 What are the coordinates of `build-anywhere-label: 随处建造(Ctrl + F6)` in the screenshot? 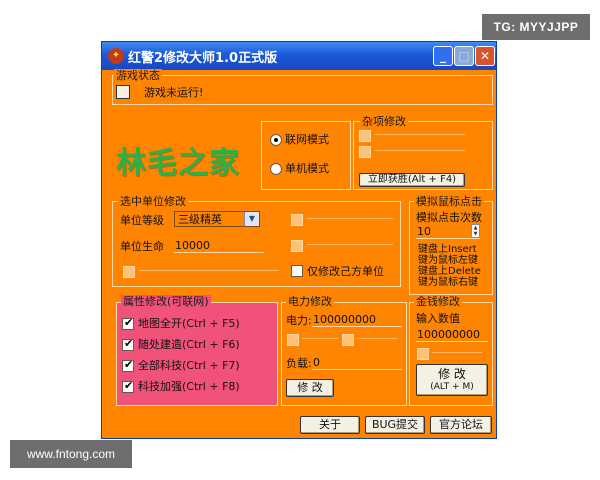 It's located at (189, 344).